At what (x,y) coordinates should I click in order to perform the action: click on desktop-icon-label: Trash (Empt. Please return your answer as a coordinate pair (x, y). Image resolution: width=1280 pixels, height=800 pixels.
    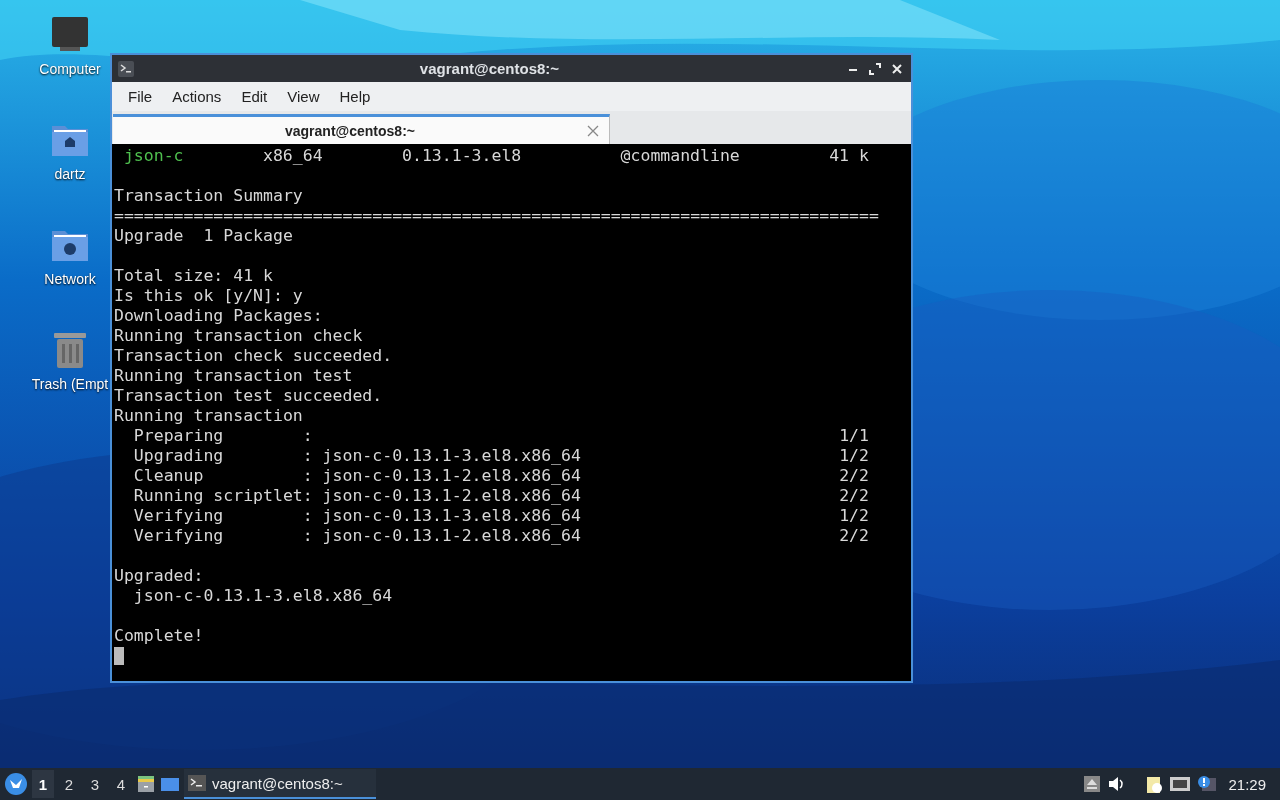
    Looking at the image, I should click on (70, 384).